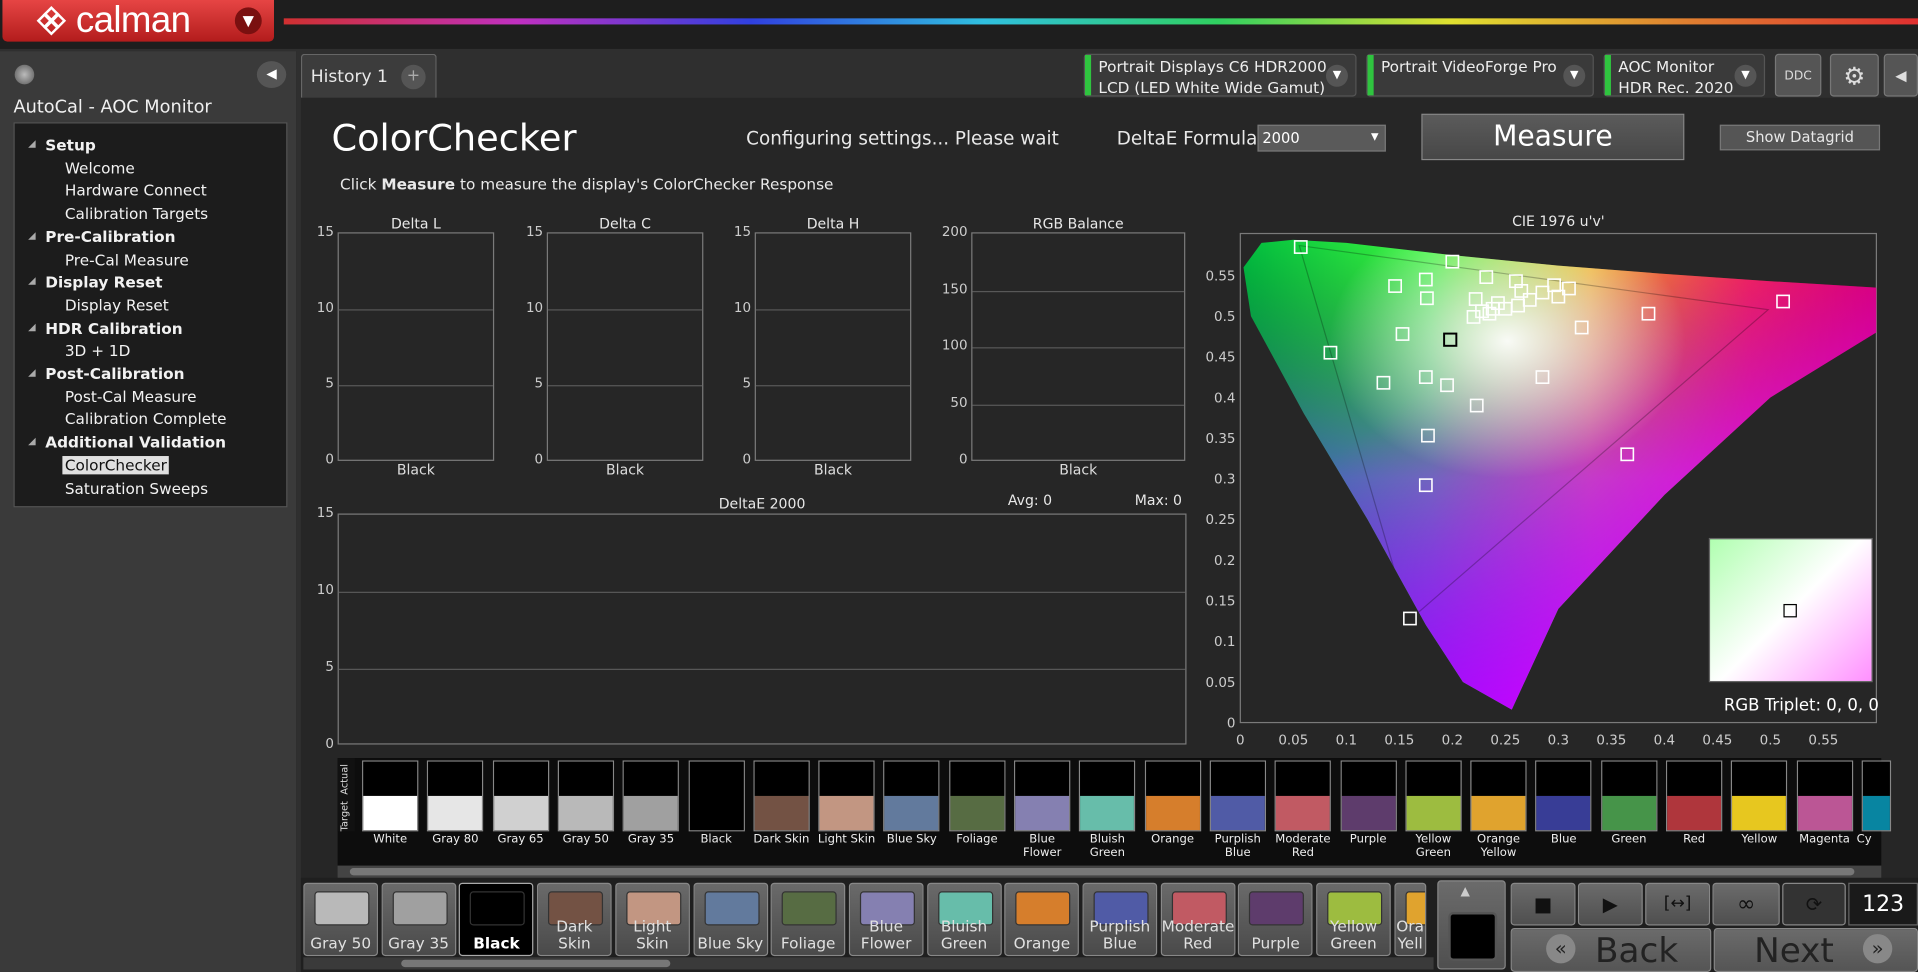 This screenshot has height=972, width=1918. Describe the element at coordinates (136, 213) in the screenshot. I see `tree-item: Calibration Targets` at that location.